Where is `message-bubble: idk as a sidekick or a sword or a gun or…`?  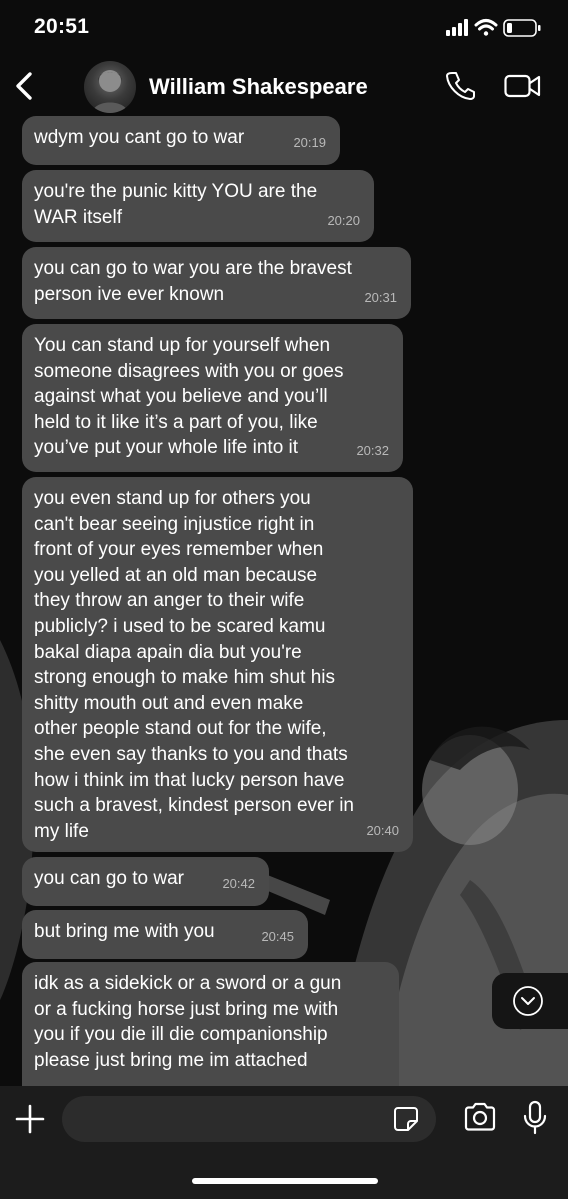
message-bubble: idk as a sidekick or a sword or a gun or… is located at coordinates (210, 1024).